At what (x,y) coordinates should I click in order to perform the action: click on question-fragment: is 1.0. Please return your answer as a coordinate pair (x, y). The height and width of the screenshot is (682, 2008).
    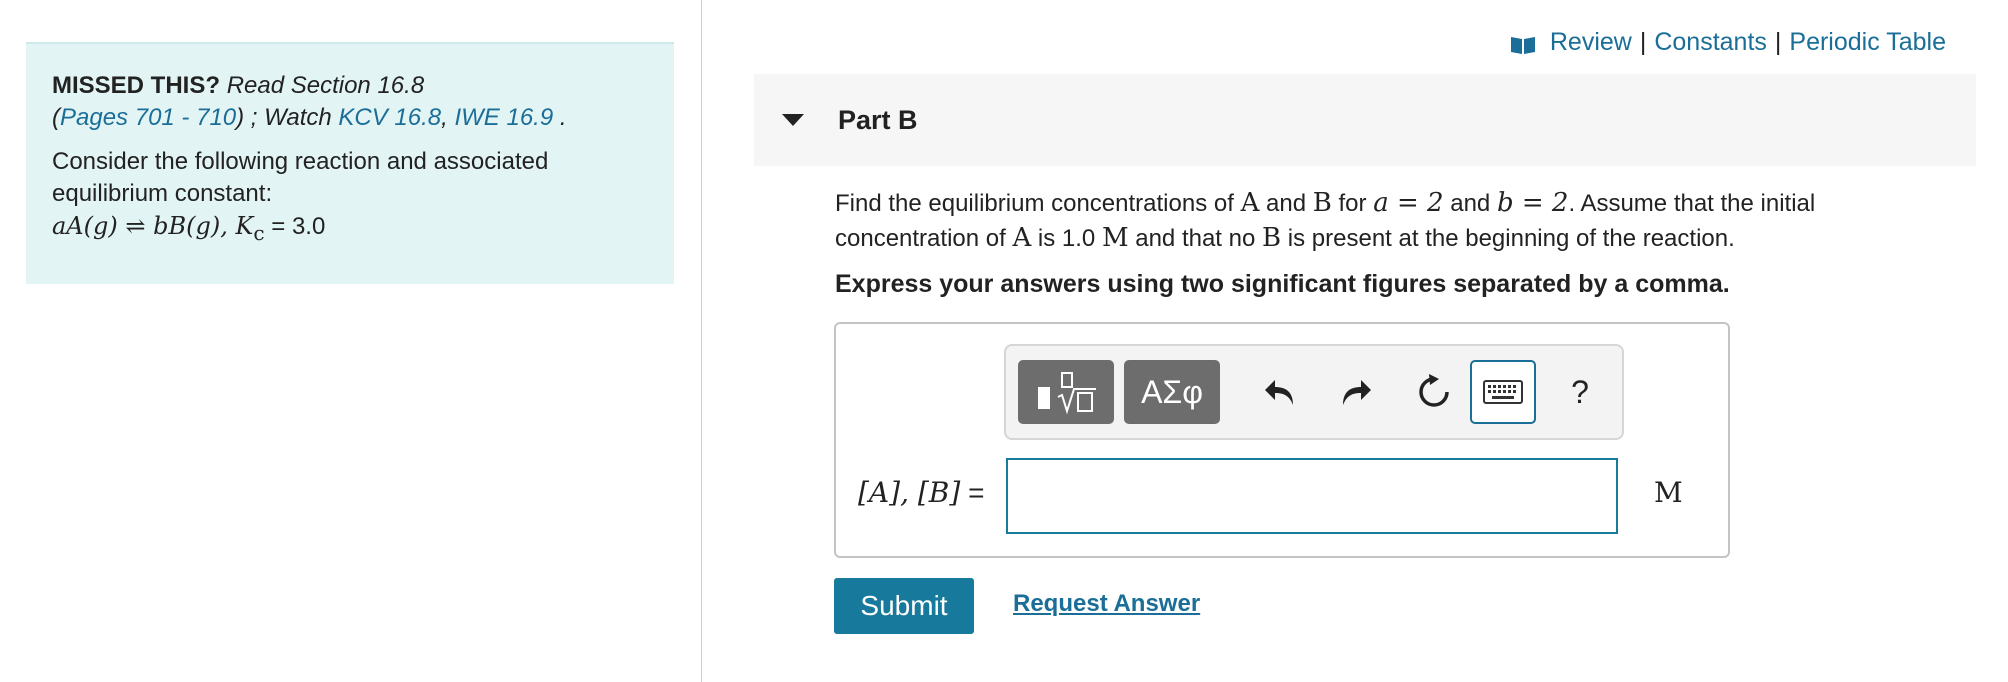
    Looking at the image, I should click on (1066, 238).